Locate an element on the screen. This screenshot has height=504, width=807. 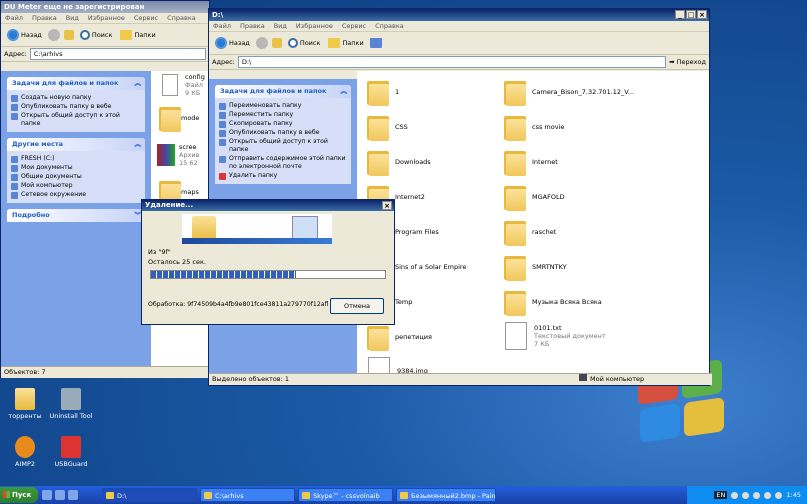
desktop-icon-uninstall-tool: Uninstall Tool is located at coordinates (71, 404).